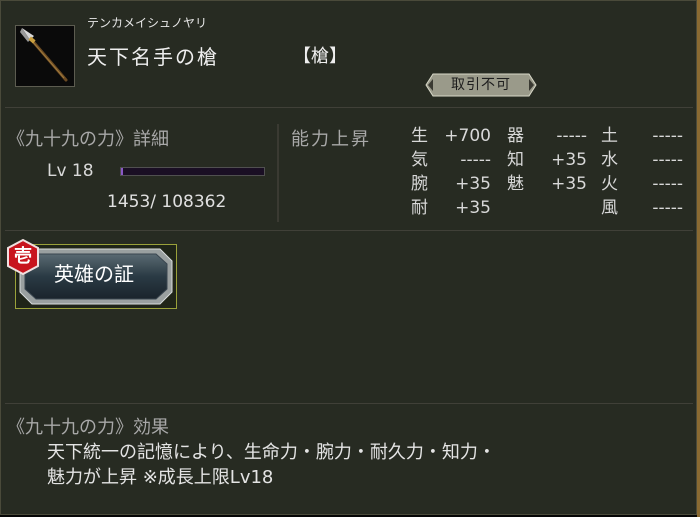  Describe the element at coordinates (609, 184) in the screenshot. I see `stat-label: 火` at that location.